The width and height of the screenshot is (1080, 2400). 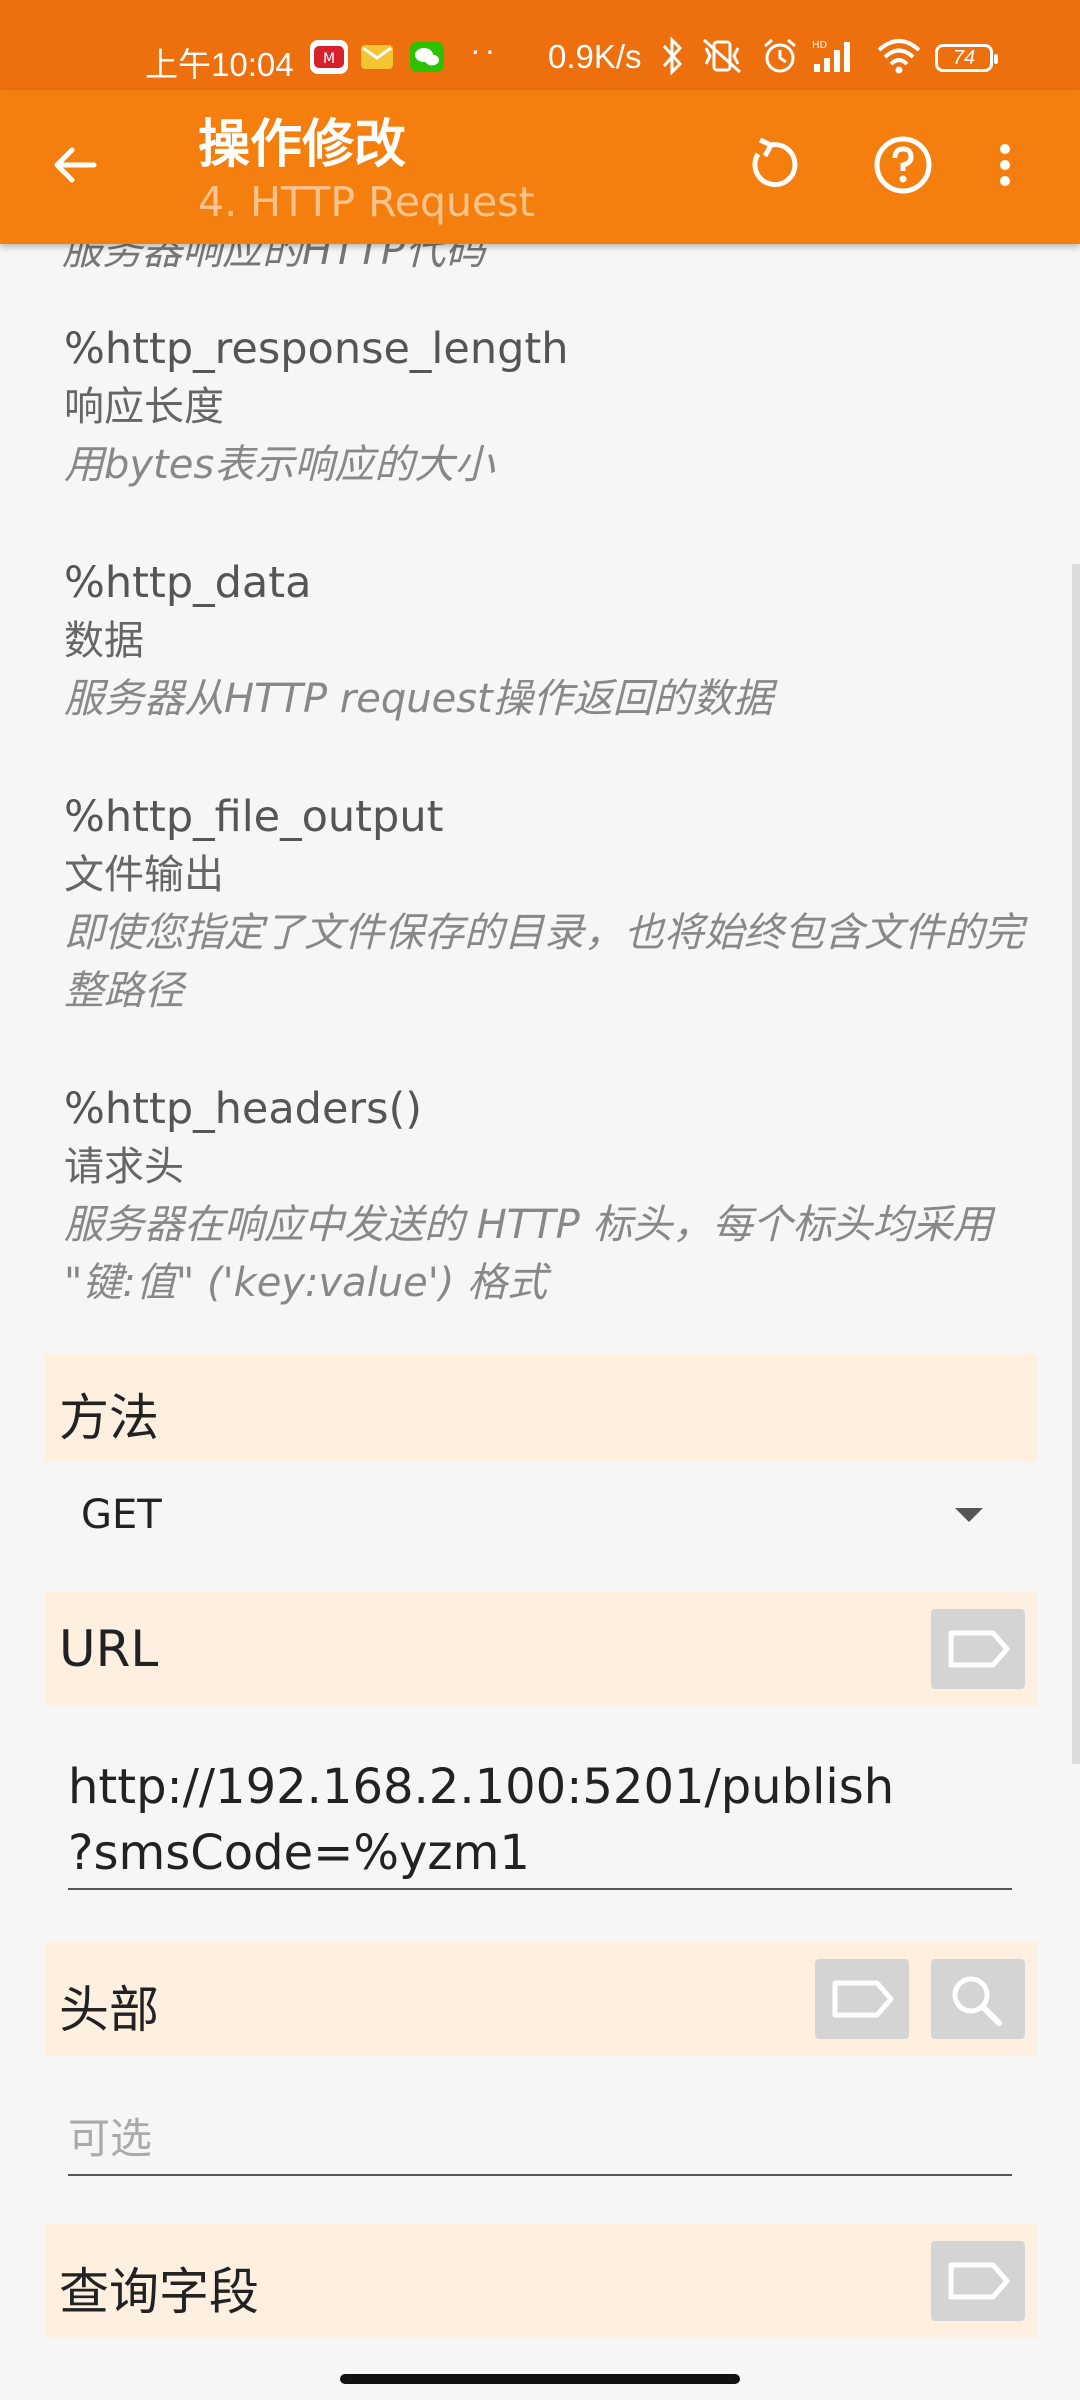 What do you see at coordinates (969, 1515) in the screenshot?
I see `chevron-down-icon` at bounding box center [969, 1515].